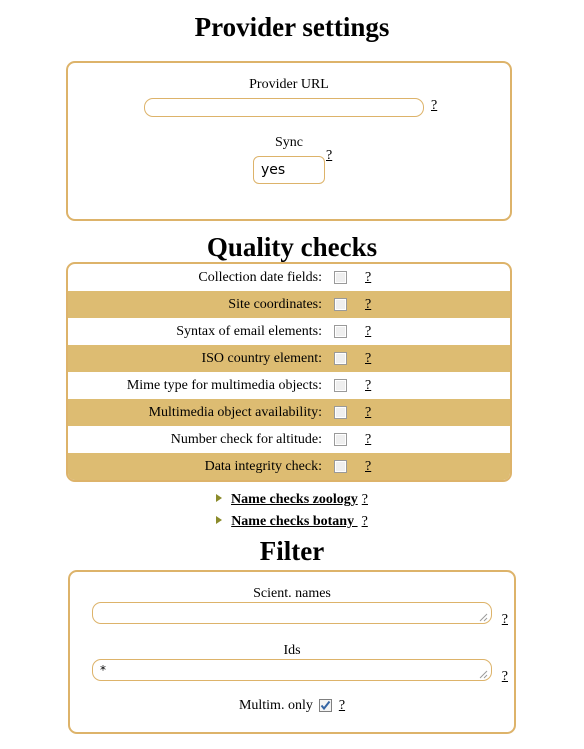 The height and width of the screenshot is (749, 584). I want to click on page-title-provider-settings: Provider settings, so click(292, 27).